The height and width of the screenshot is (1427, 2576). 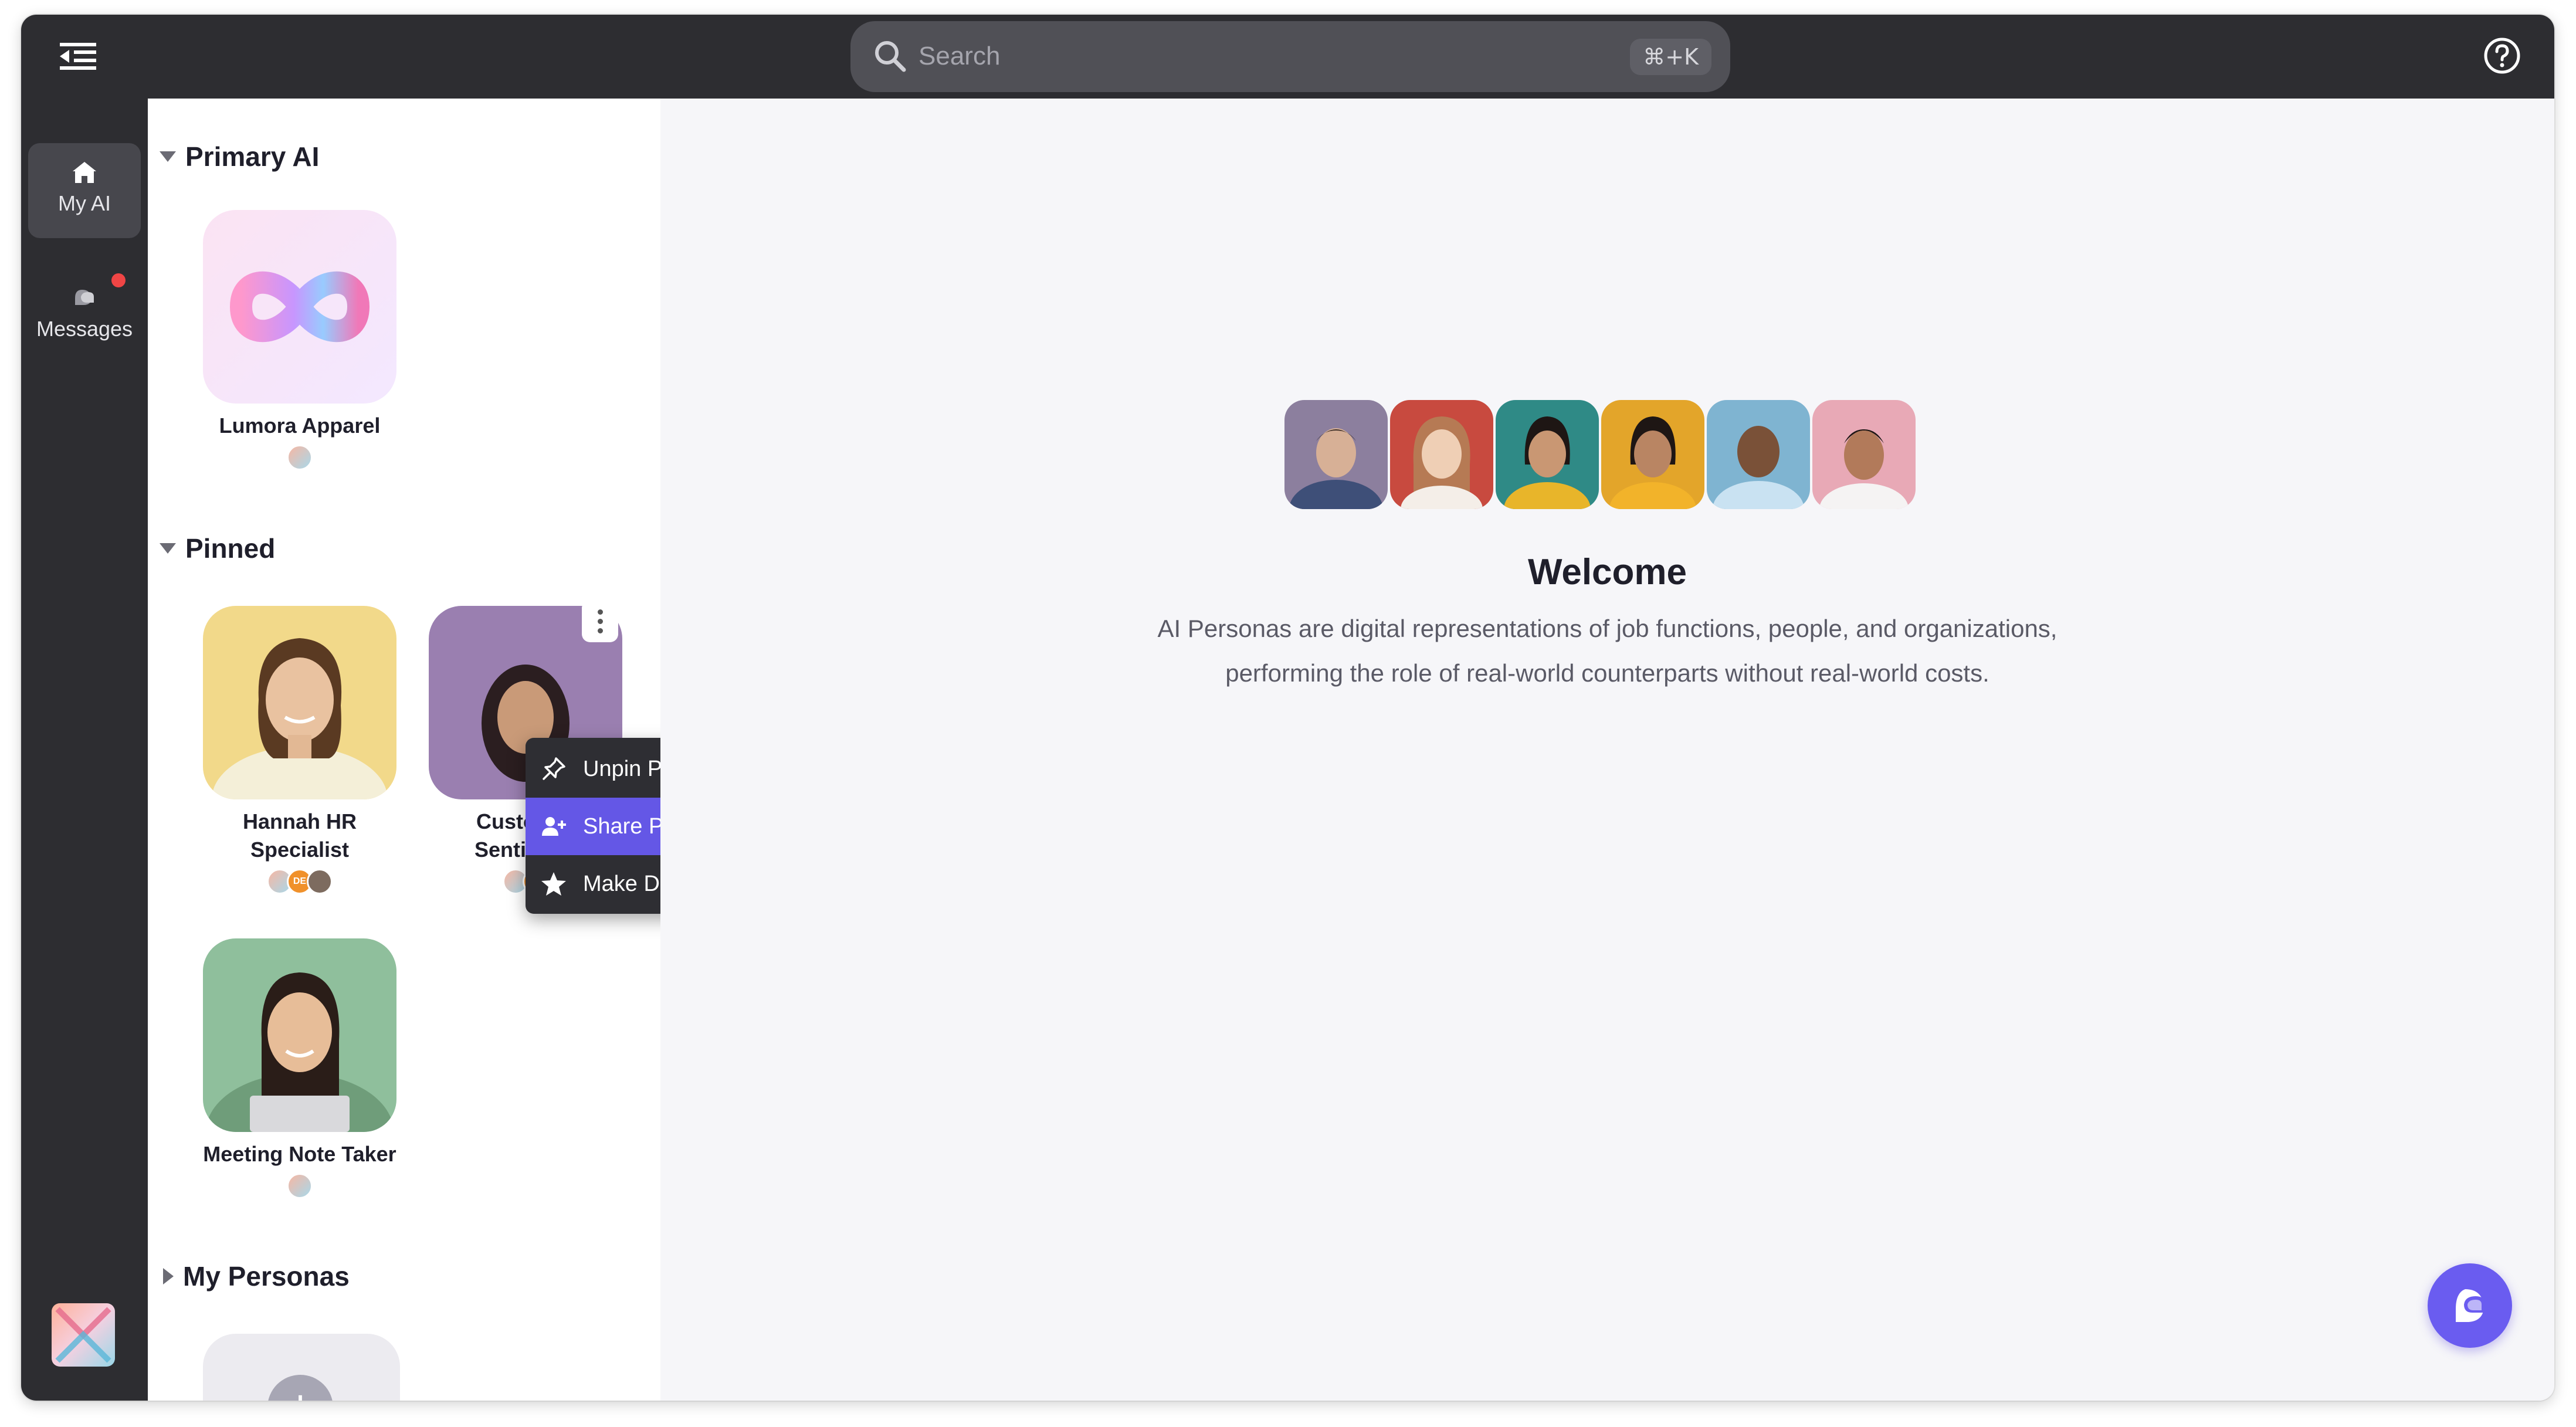 What do you see at coordinates (320, 881) in the screenshot?
I see `user-avatar` at bounding box center [320, 881].